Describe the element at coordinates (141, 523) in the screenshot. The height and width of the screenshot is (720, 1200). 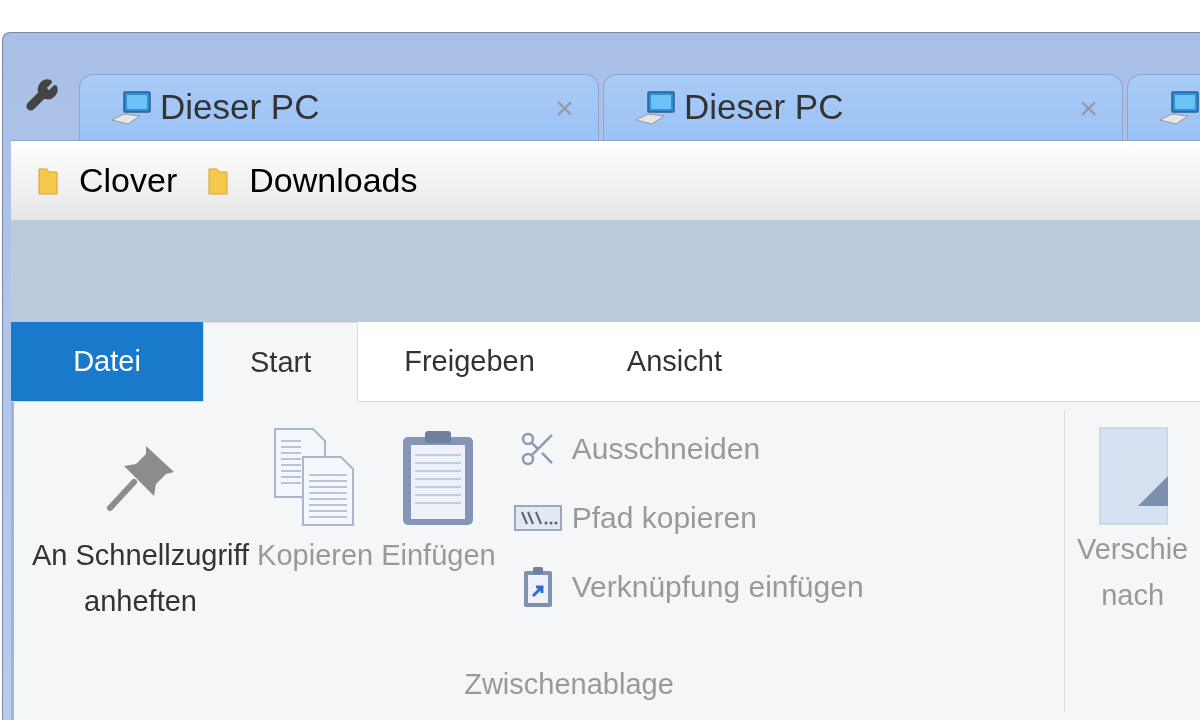
I see `ribbon-button: An Schnellzugriff anheften` at that location.